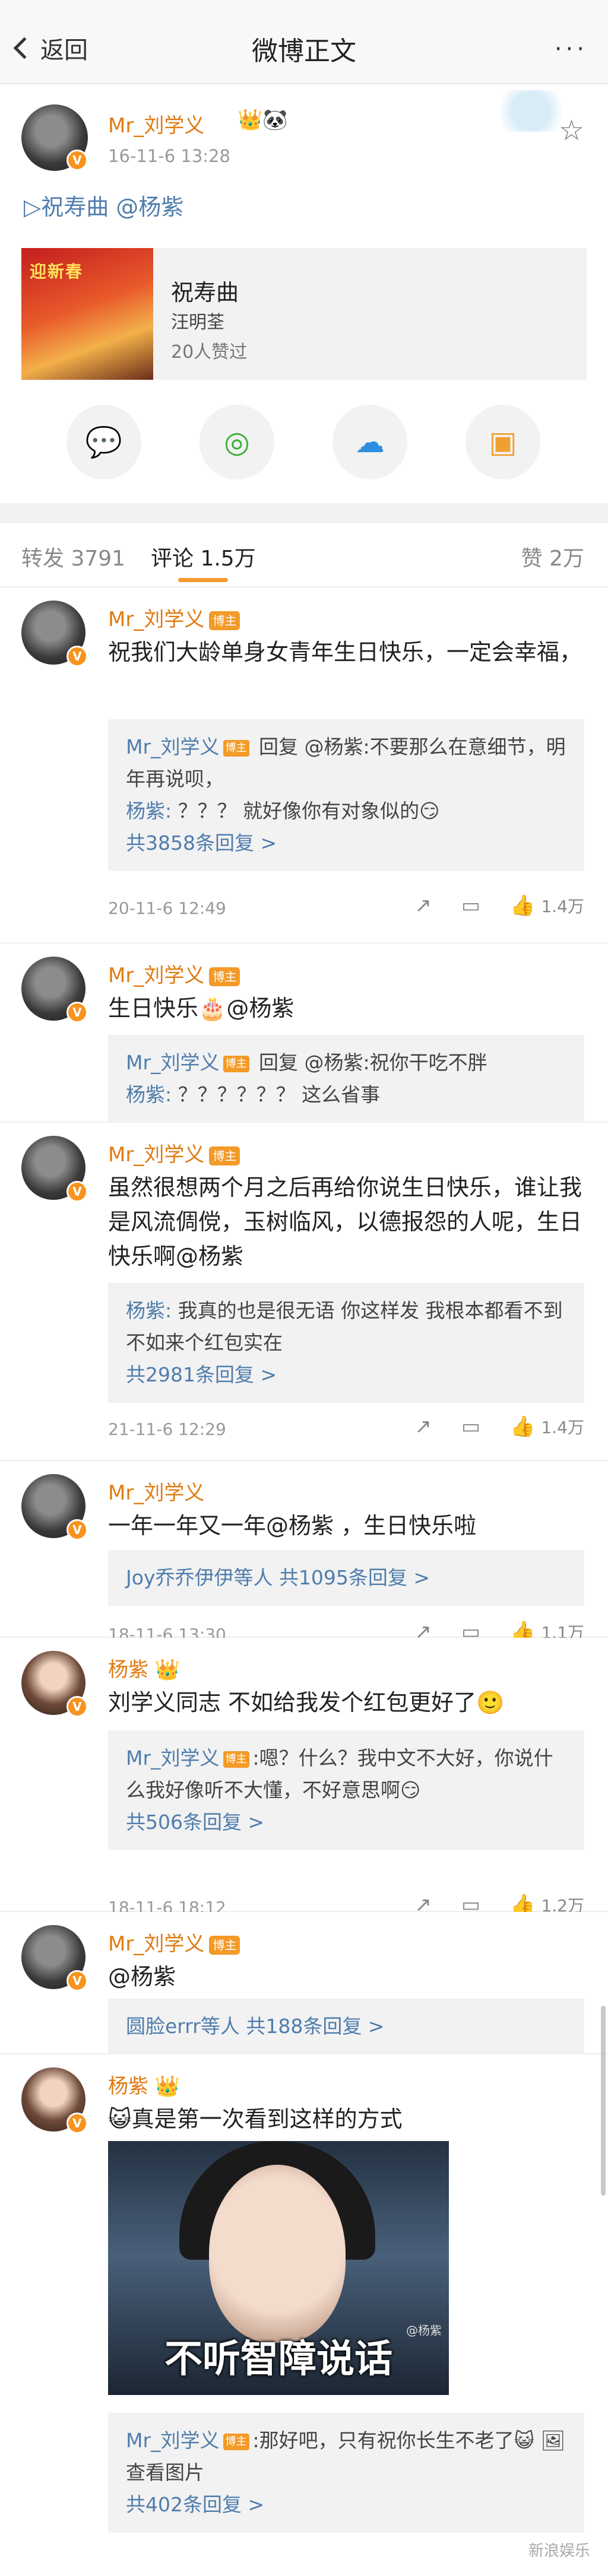 Image resolution: width=608 pixels, height=2576 pixels. I want to click on reply-line: Mr_刘学义 博主 回复 @杨紫:不要那么在意细节，明年再说呗，, so click(346, 763).